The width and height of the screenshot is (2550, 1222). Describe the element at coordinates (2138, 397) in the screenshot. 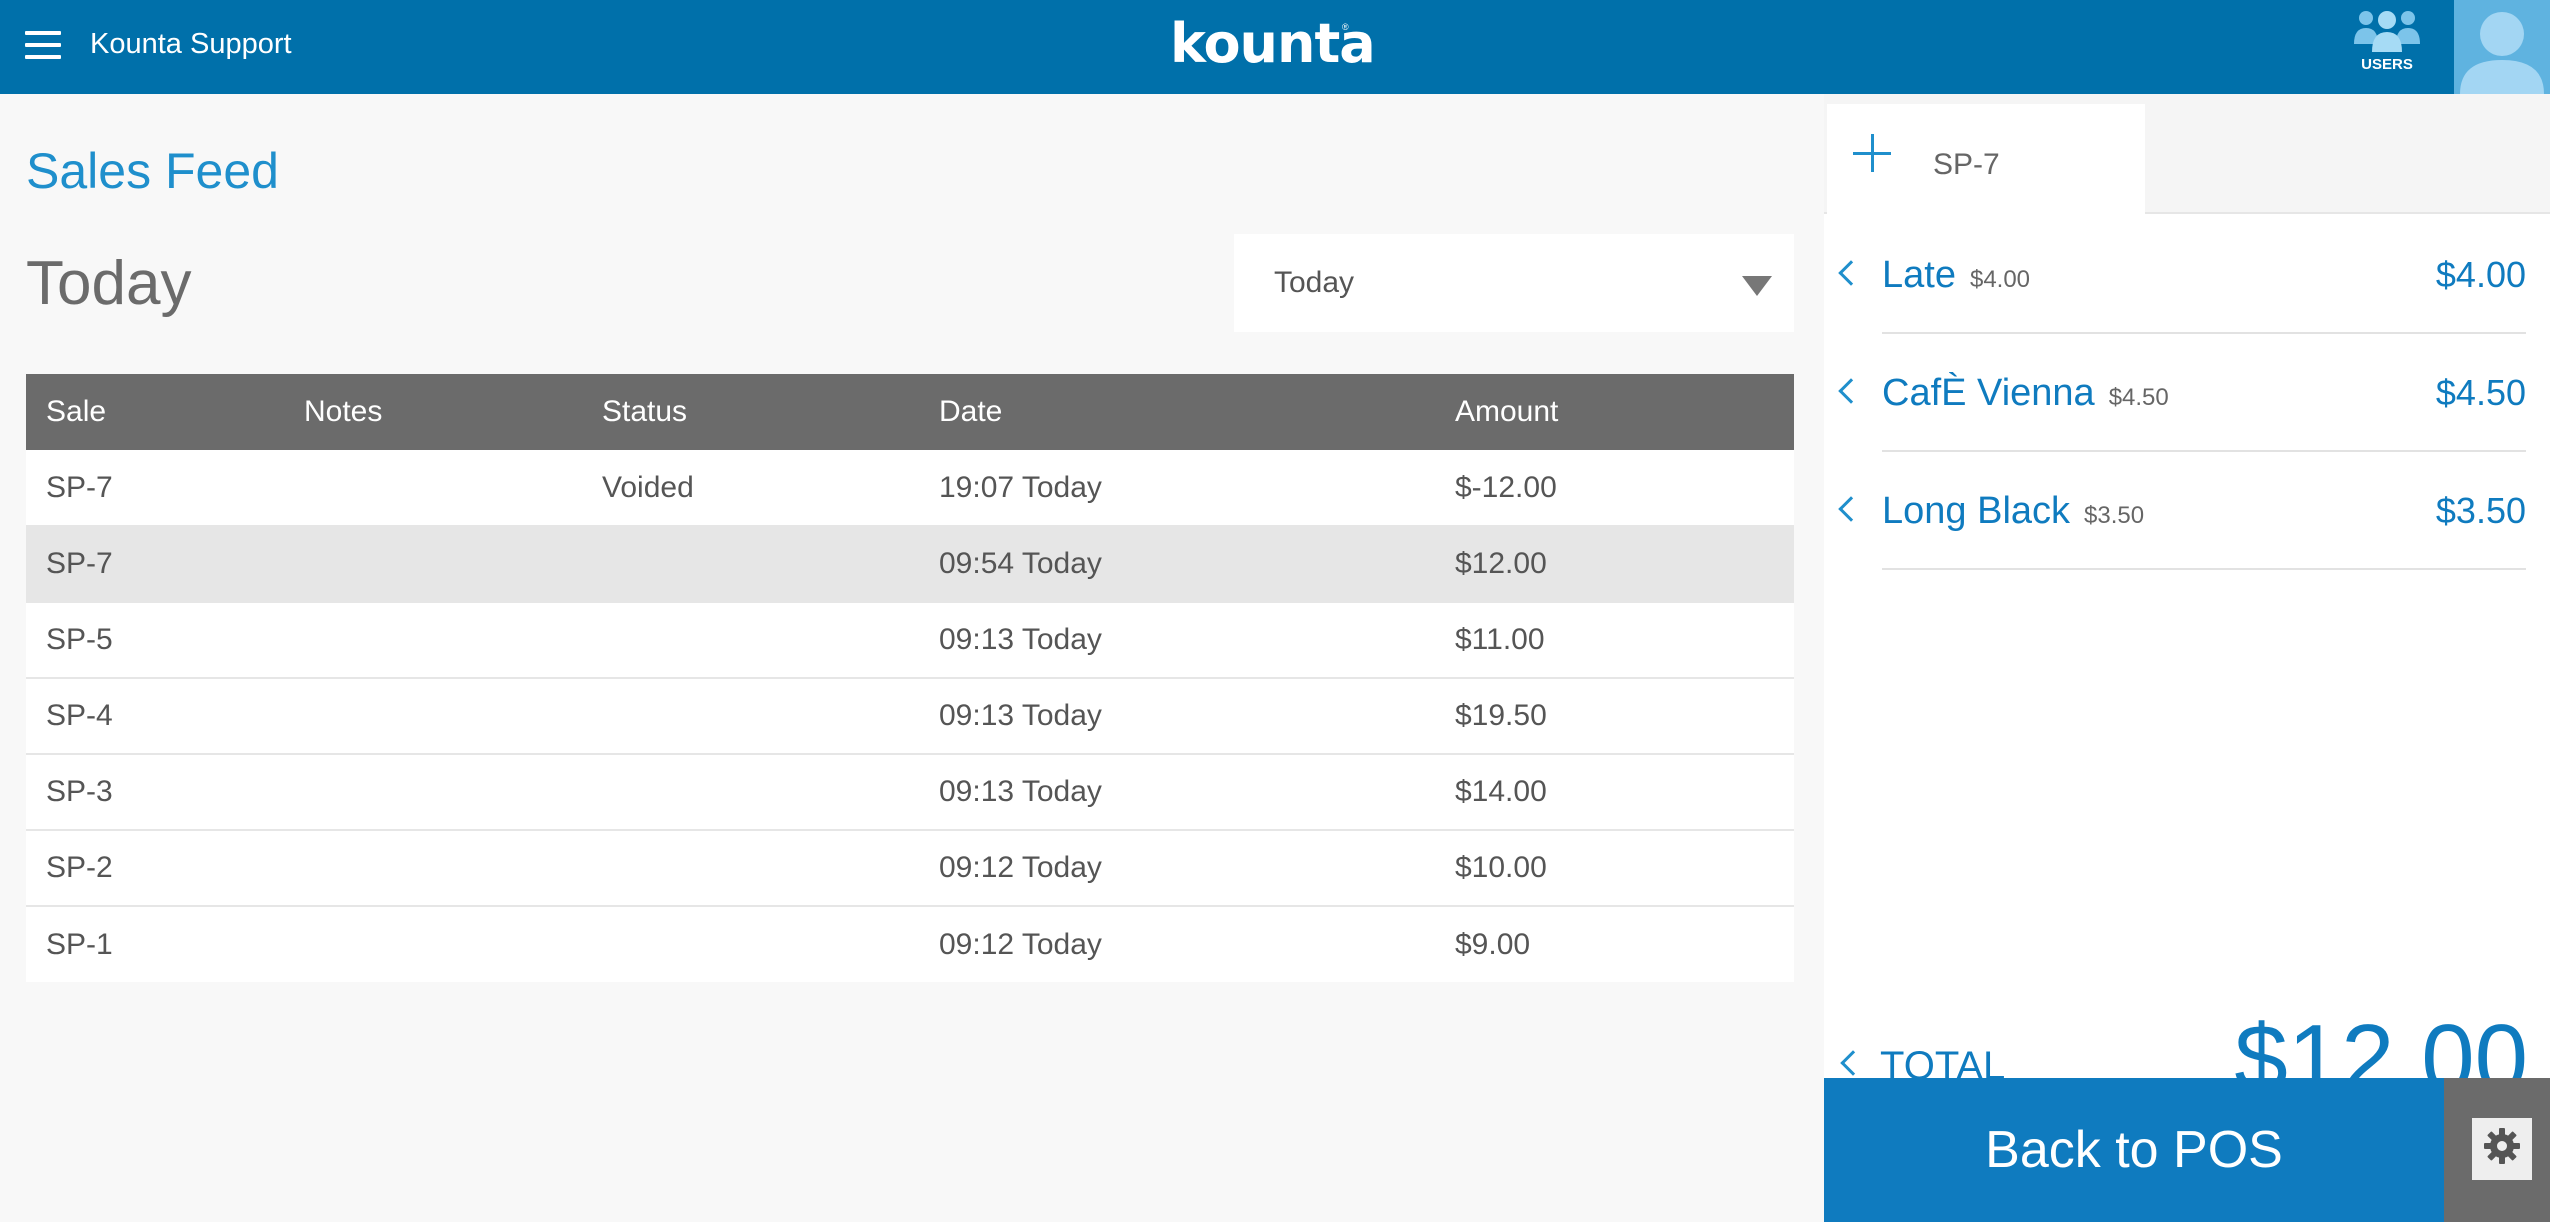

I see `line-item-unit-price: $4.50` at that location.